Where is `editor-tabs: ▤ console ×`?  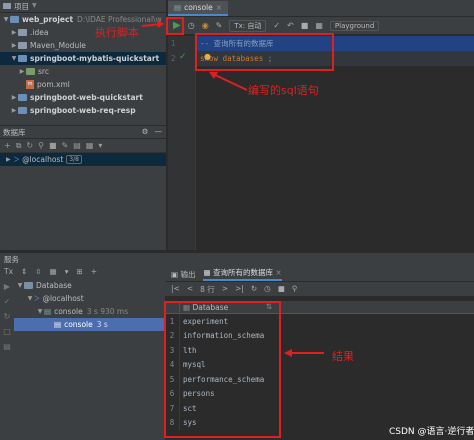 editor-tabs: ▤ console × is located at coordinates (321, 8).